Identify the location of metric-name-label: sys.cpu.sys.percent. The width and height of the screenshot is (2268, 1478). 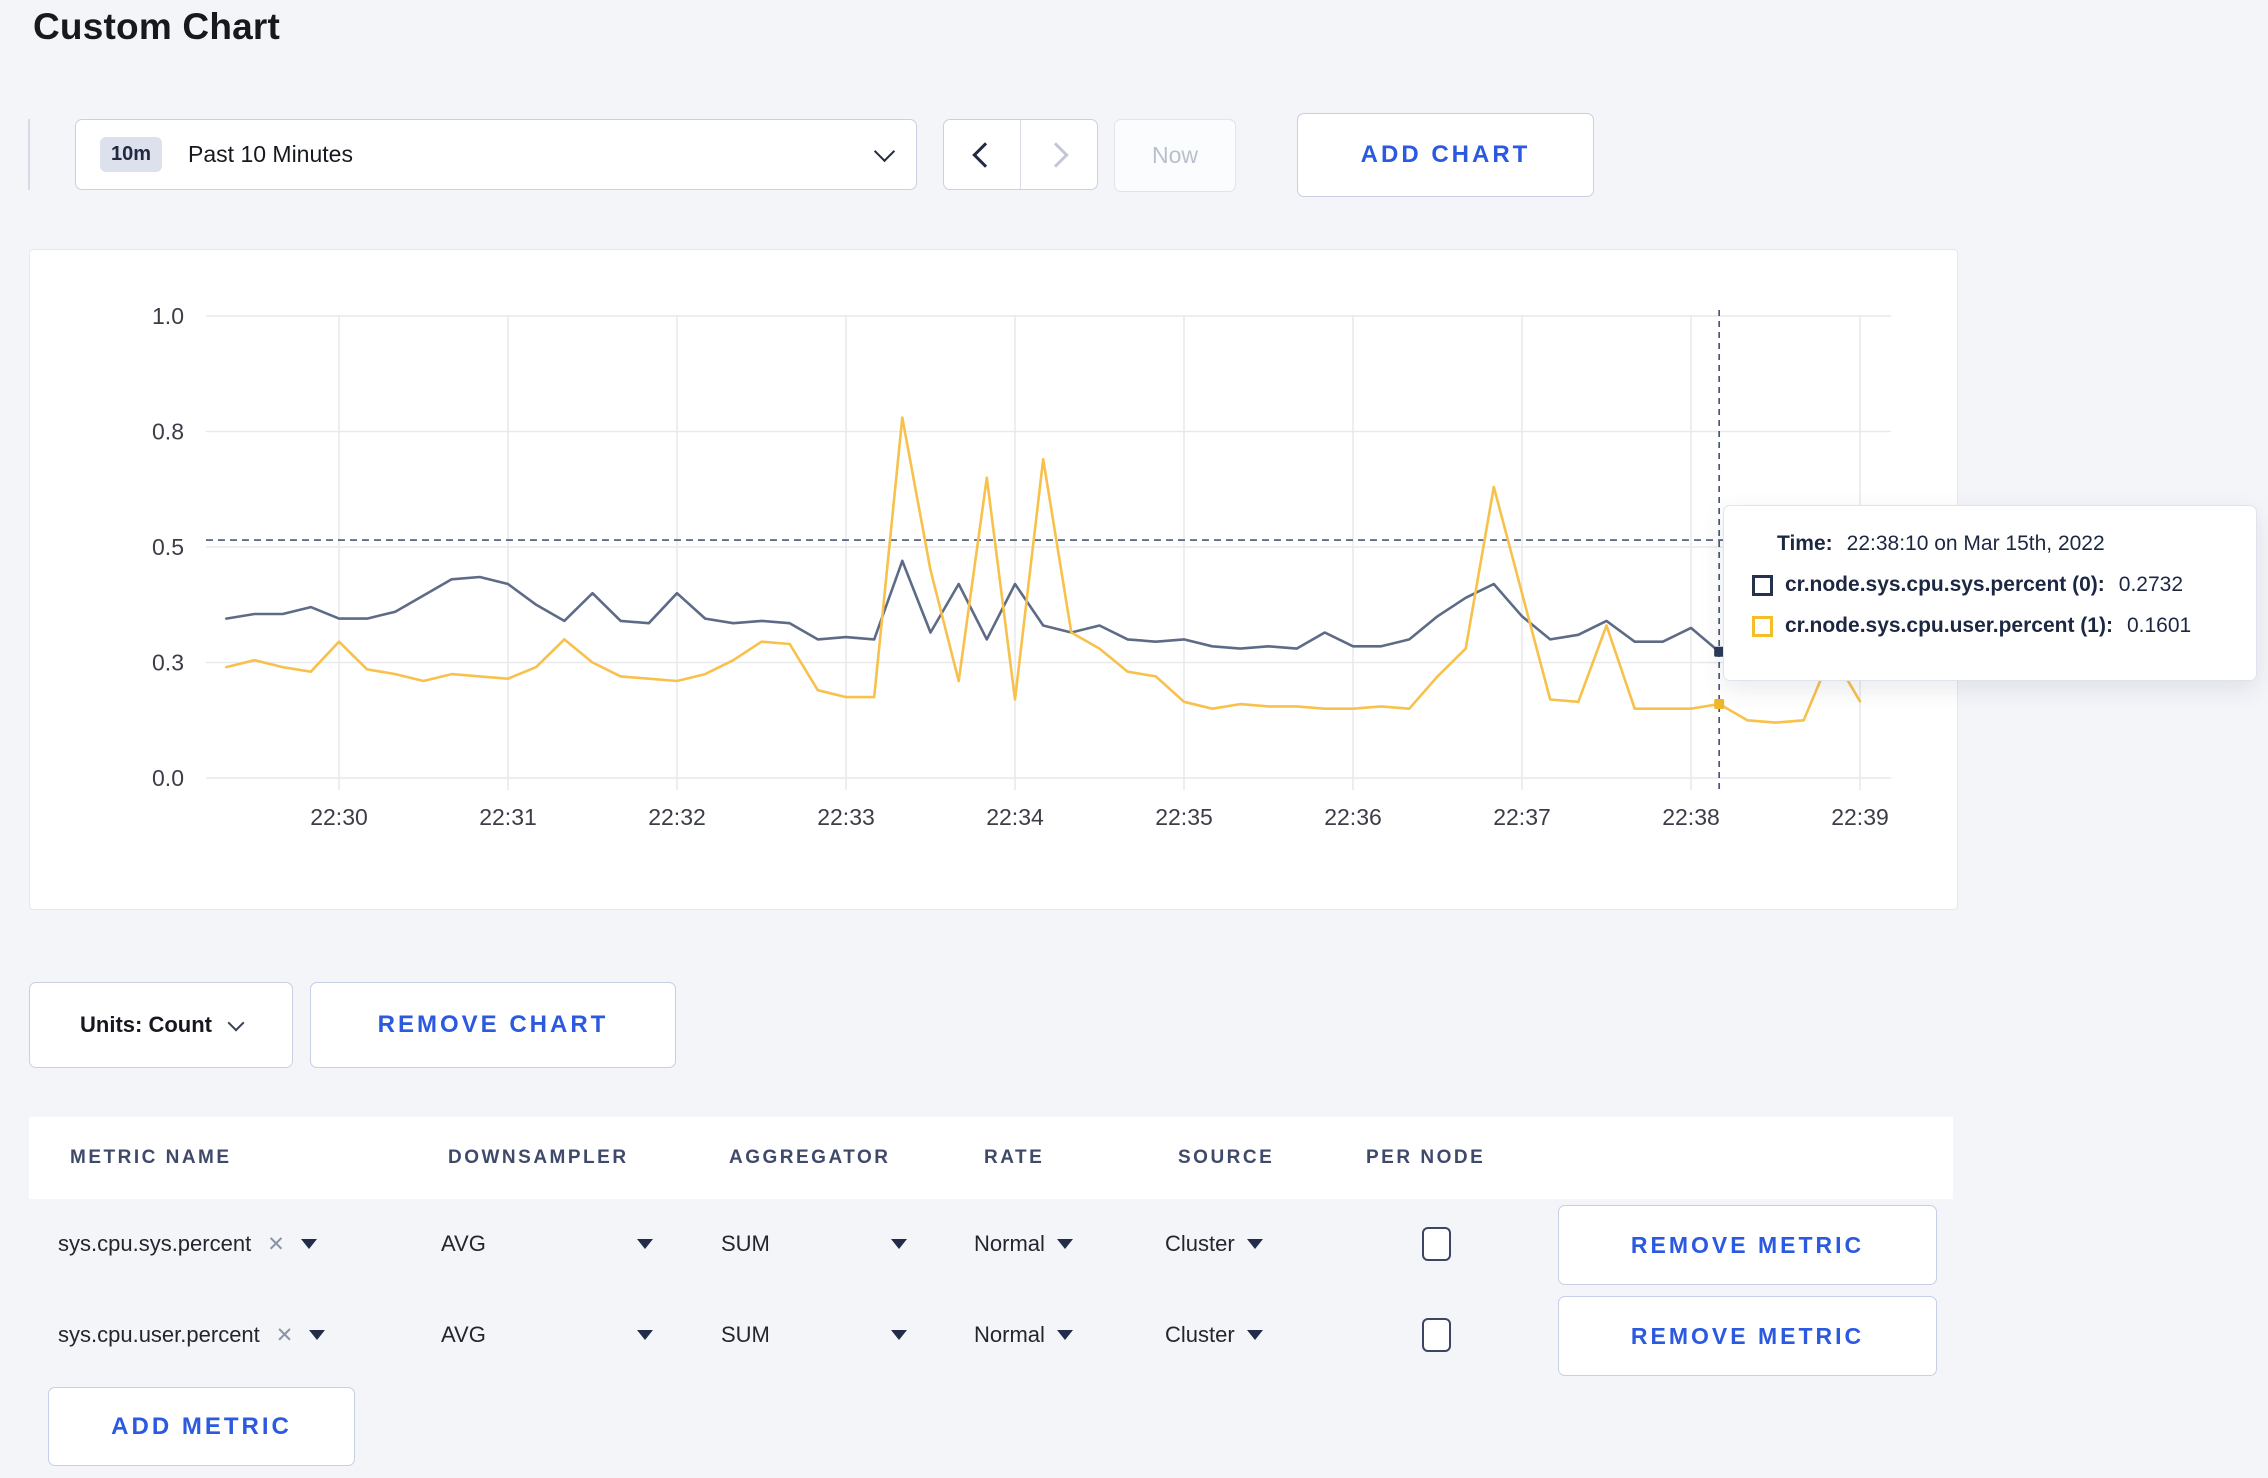
(155, 1243).